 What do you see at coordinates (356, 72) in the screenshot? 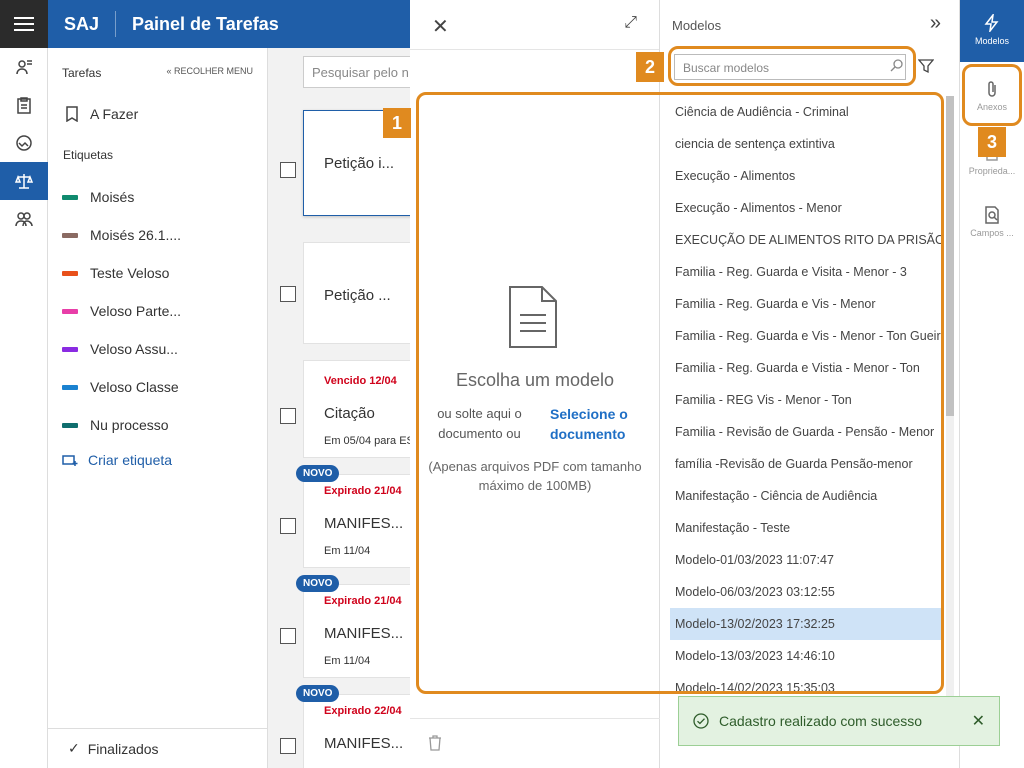
I see `task-search-input: Pesquisar pelo n` at bounding box center [356, 72].